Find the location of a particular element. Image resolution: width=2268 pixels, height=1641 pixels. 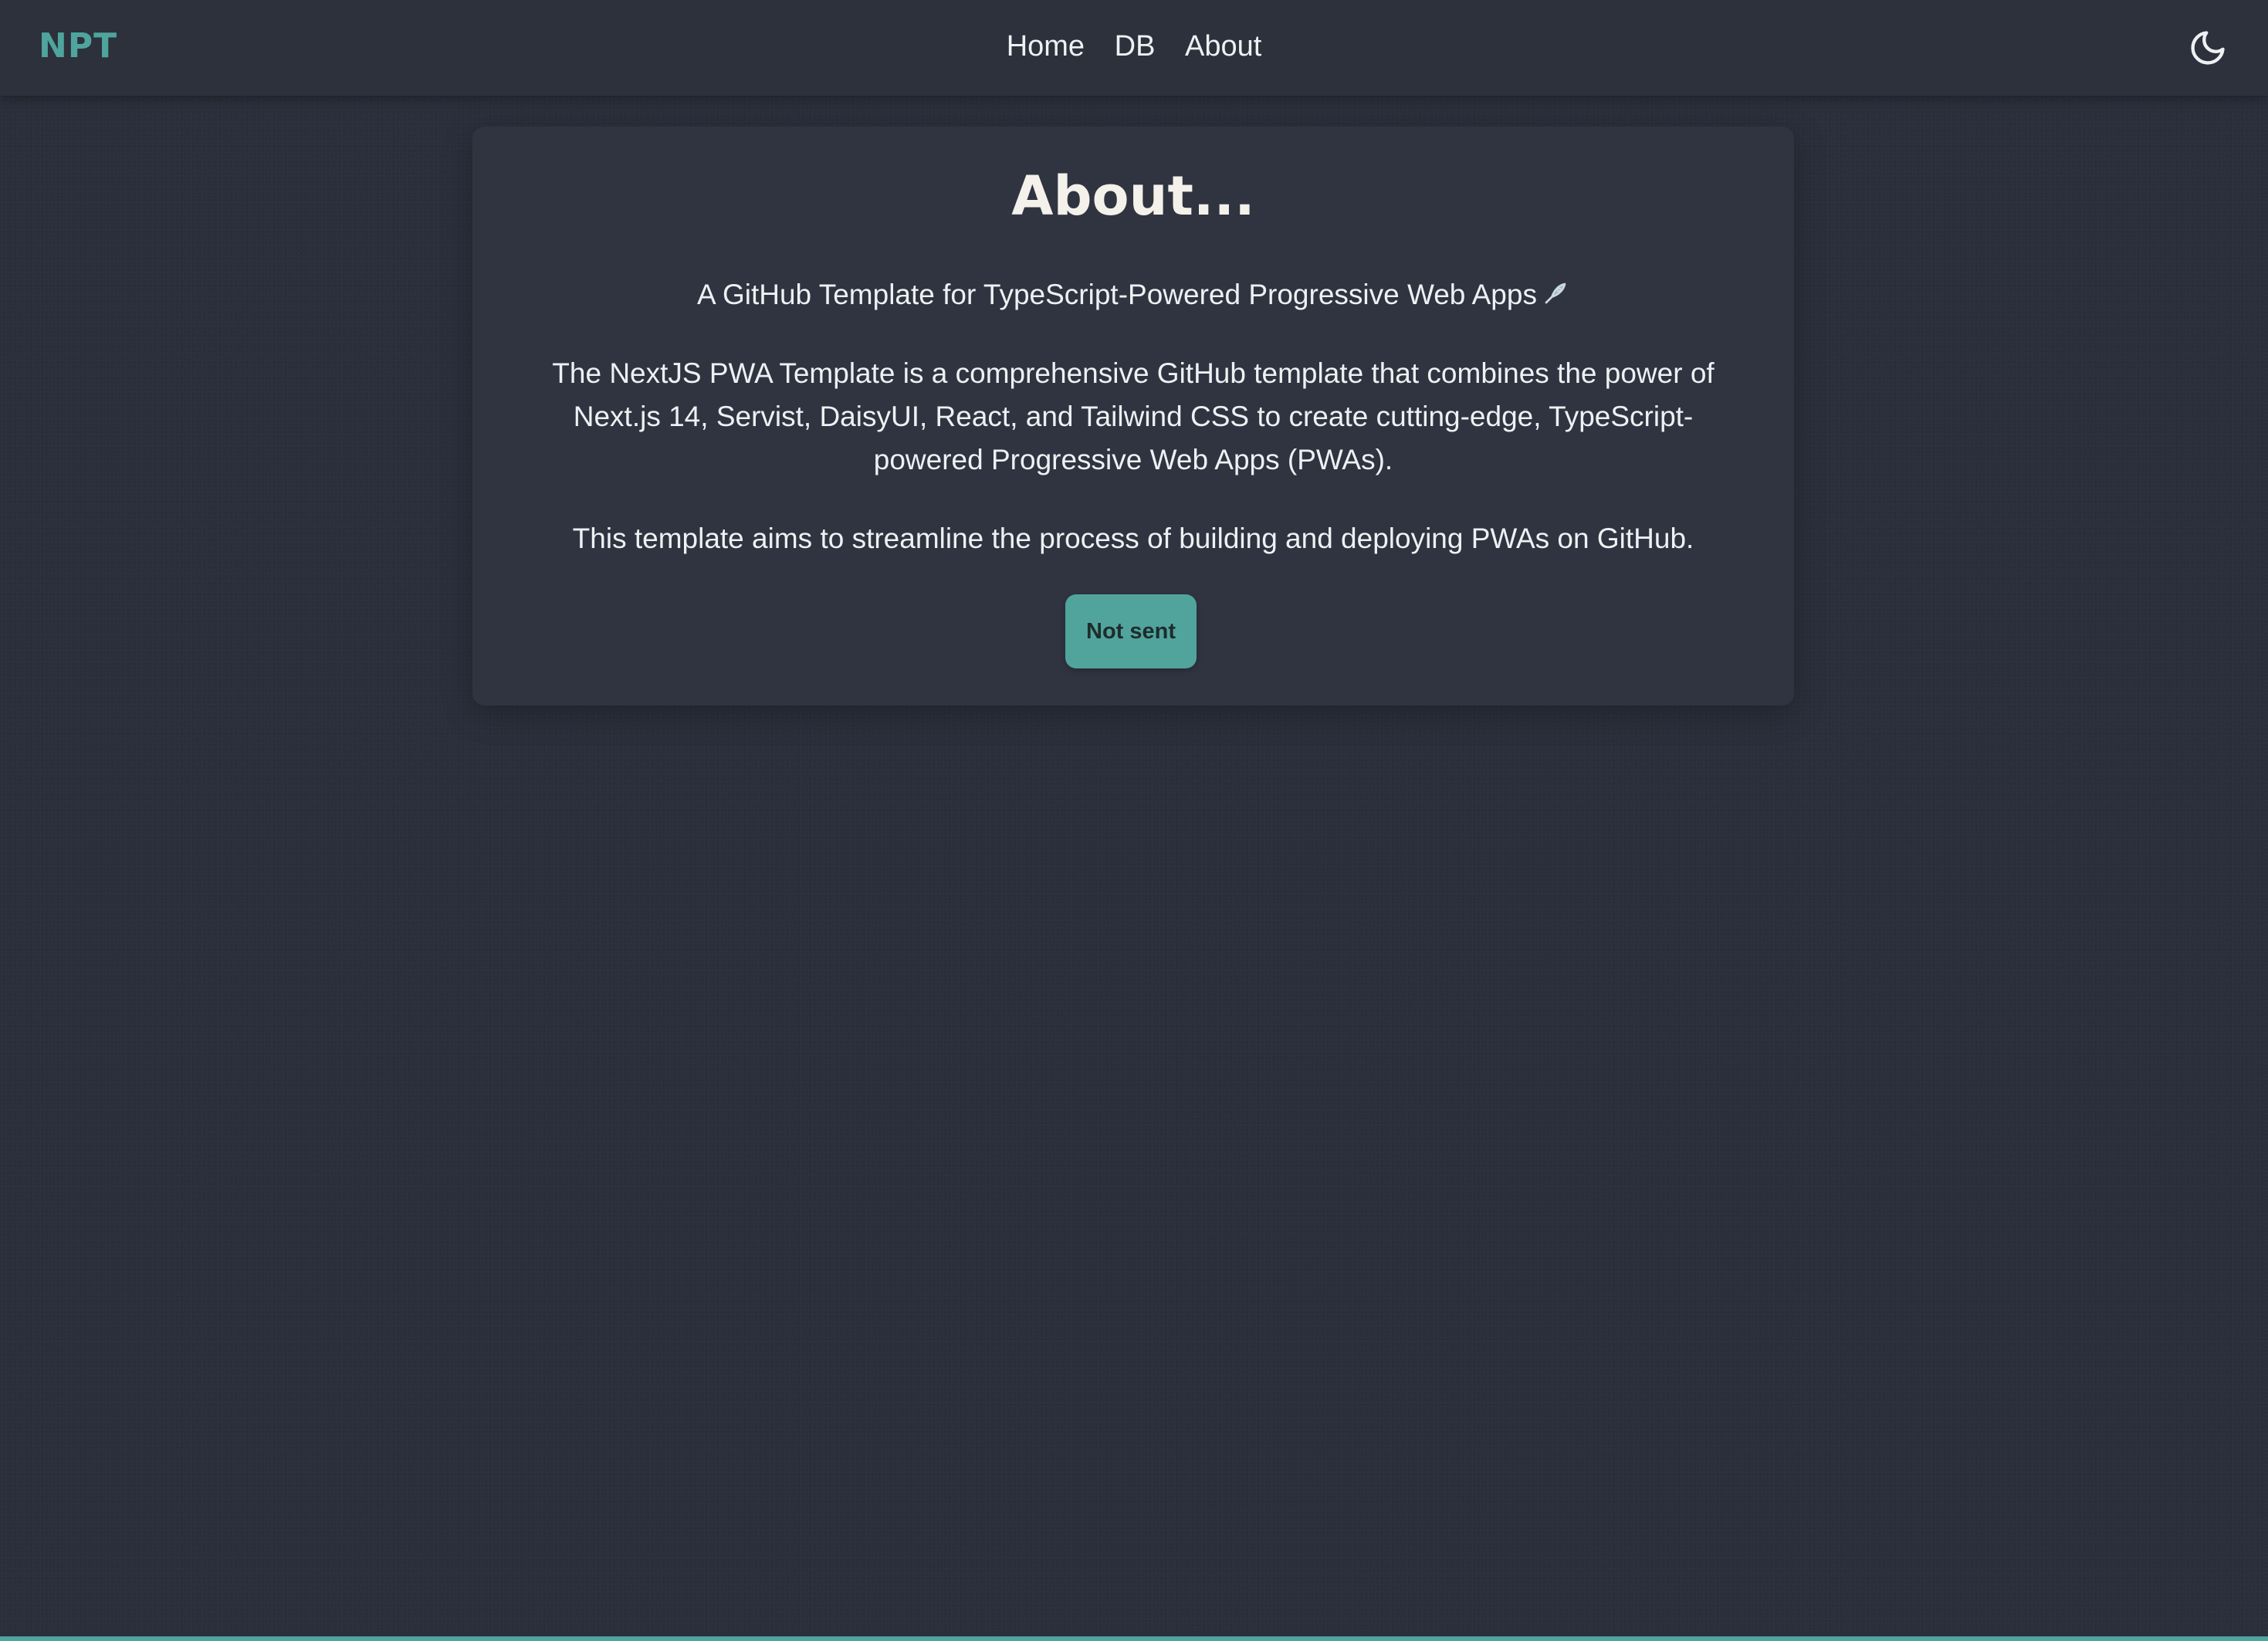

moon-icon is located at coordinates (2208, 48).